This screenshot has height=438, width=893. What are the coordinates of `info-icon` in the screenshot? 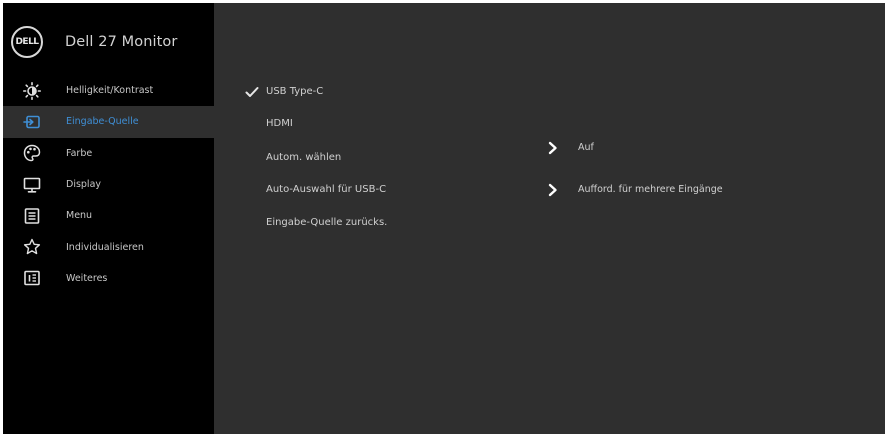 It's located at (32, 278).